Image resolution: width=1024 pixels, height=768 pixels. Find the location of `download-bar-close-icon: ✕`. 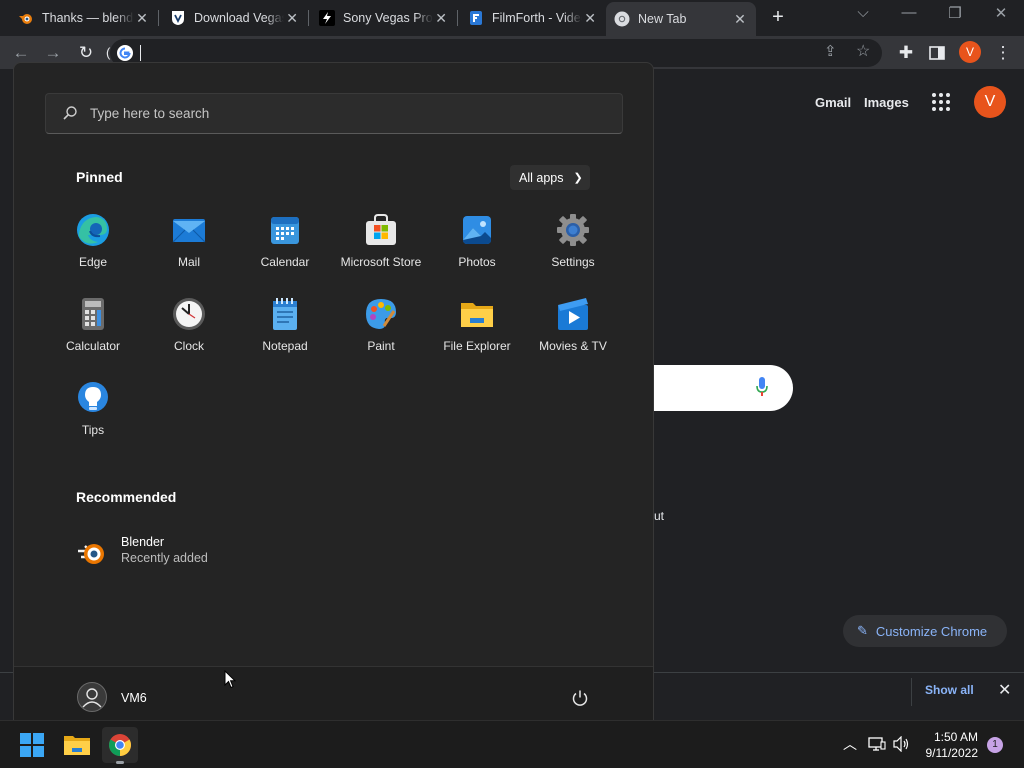

download-bar-close-icon: ✕ is located at coordinates (1004, 690).